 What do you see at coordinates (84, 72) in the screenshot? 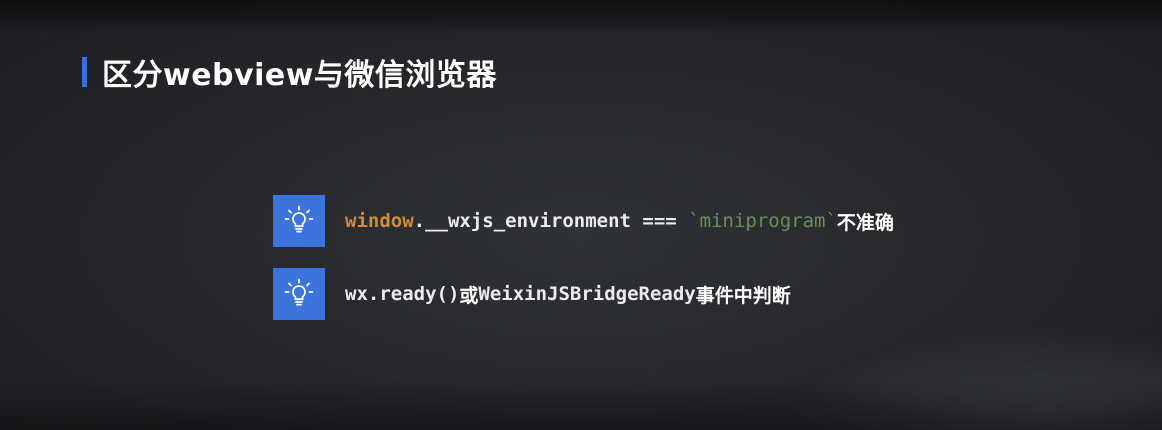
I see `title-accent-bar` at bounding box center [84, 72].